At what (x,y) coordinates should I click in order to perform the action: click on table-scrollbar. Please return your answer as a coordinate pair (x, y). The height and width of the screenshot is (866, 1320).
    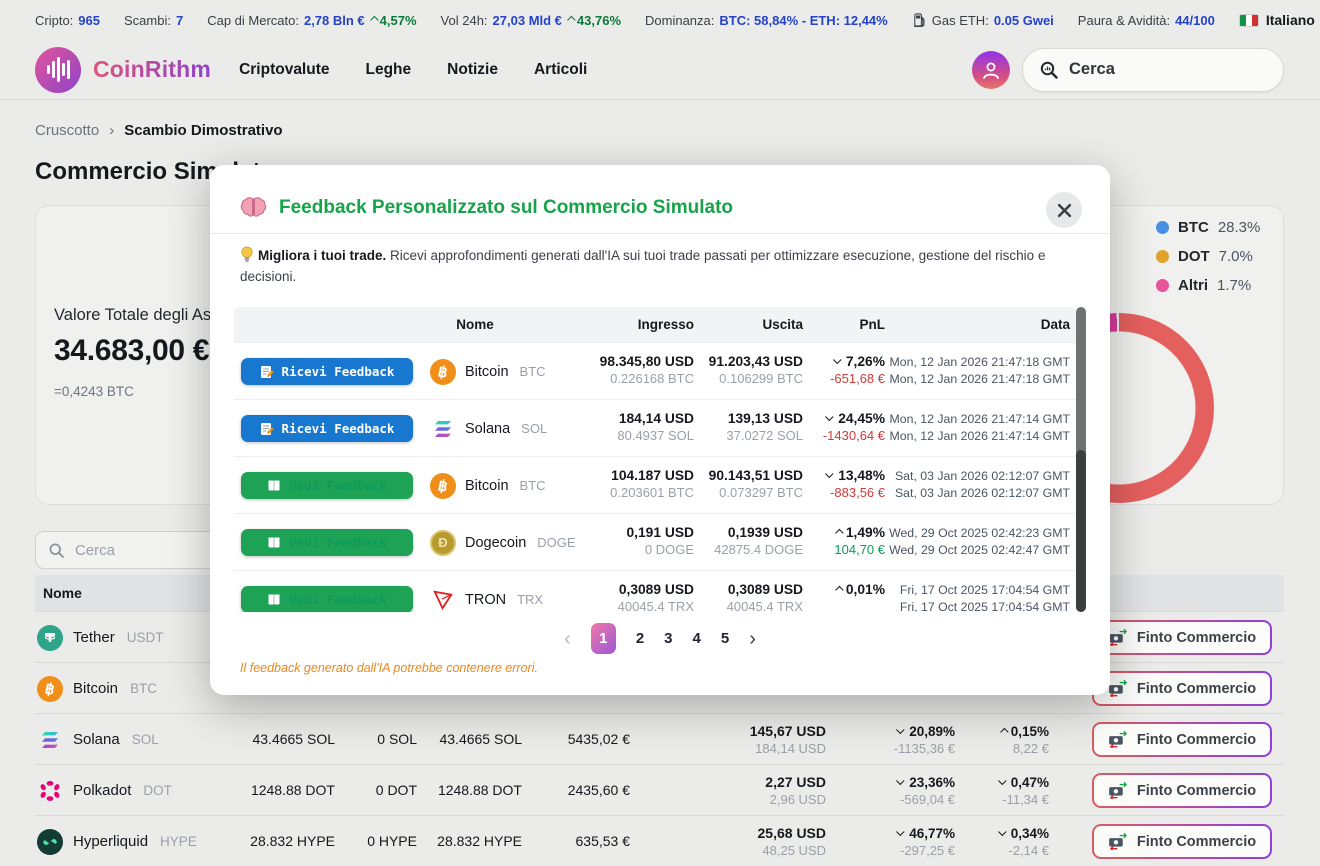
    Looking at the image, I should click on (1081, 459).